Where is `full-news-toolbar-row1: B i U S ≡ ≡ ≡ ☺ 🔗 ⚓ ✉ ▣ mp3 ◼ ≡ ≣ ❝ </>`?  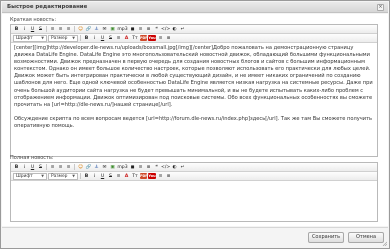
full-news-toolbar-row1: B i U S ≡ ≡ ≡ ☺ 🔗 ⚓ ✉ ▣ mp3 ◼ ≡ ≣ ❝ </> is located at coordinates (194, 167).